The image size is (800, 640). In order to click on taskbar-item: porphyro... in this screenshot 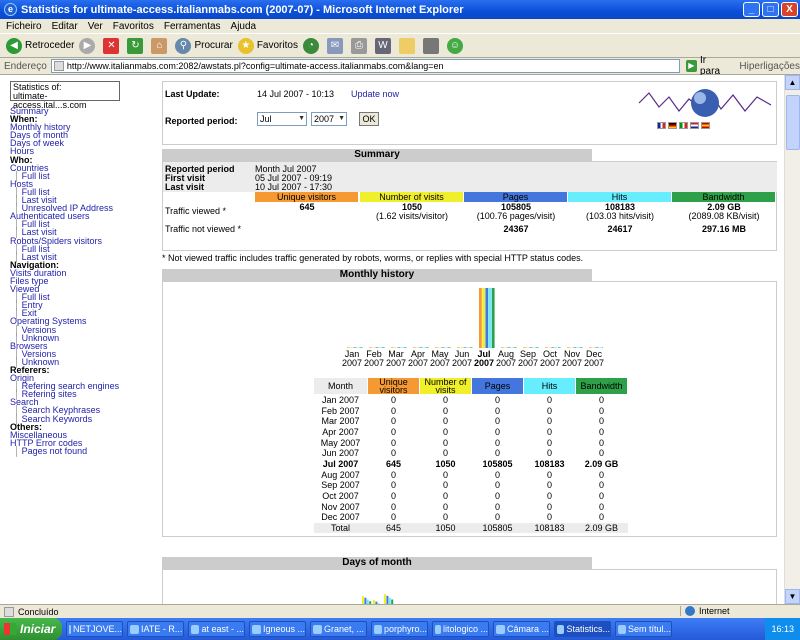, I will do `click(399, 629)`.